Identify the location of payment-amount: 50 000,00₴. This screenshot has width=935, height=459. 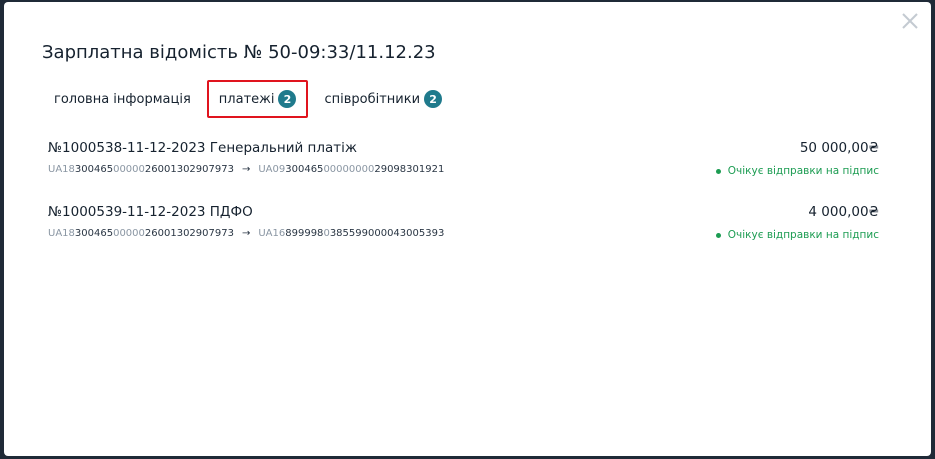
(839, 148).